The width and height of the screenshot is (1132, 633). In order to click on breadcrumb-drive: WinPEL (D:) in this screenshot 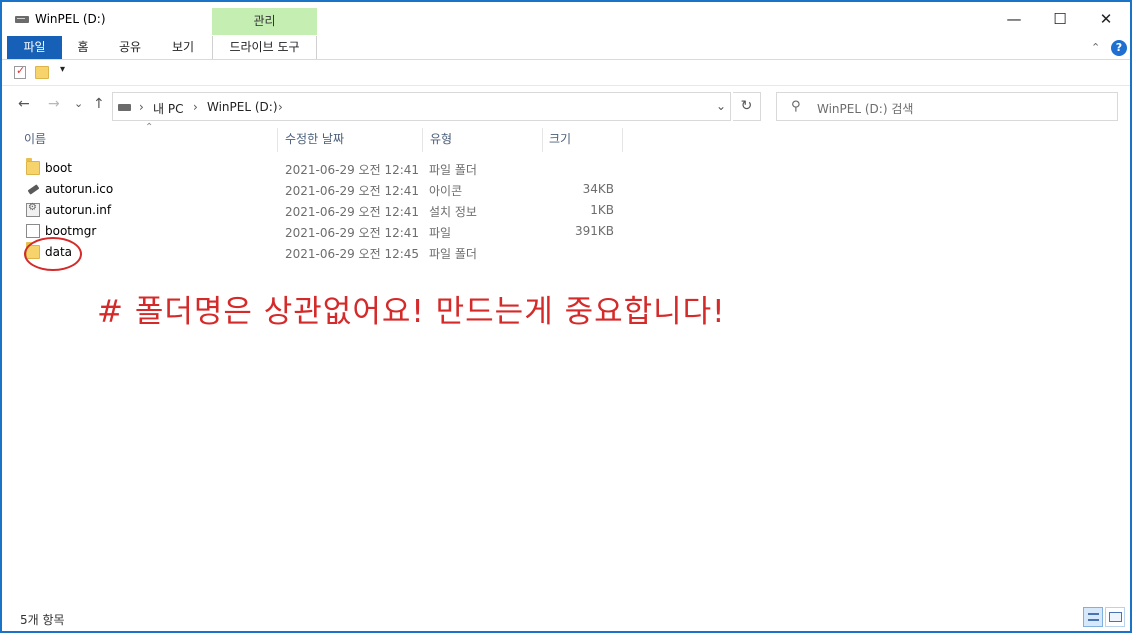, I will do `click(242, 107)`.